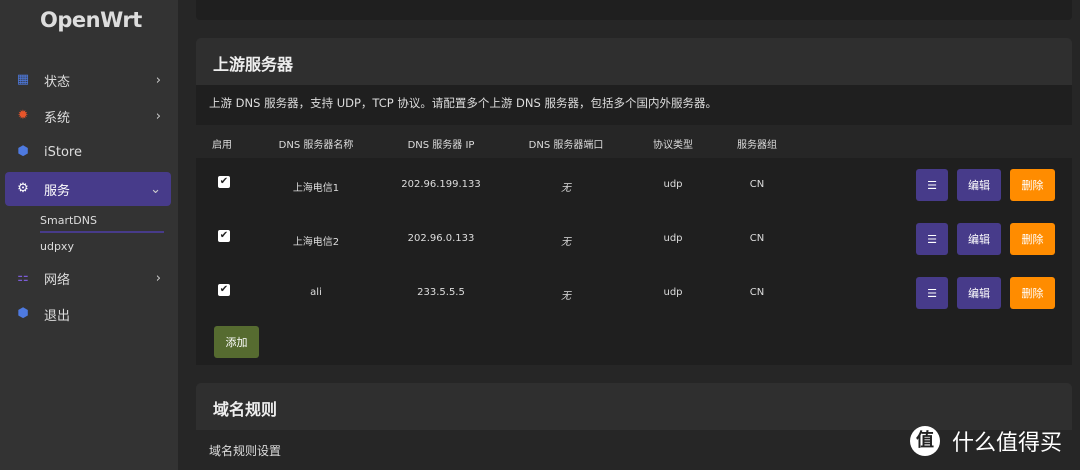  Describe the element at coordinates (102, 232) in the screenshot. I see `active-indicator` at that location.